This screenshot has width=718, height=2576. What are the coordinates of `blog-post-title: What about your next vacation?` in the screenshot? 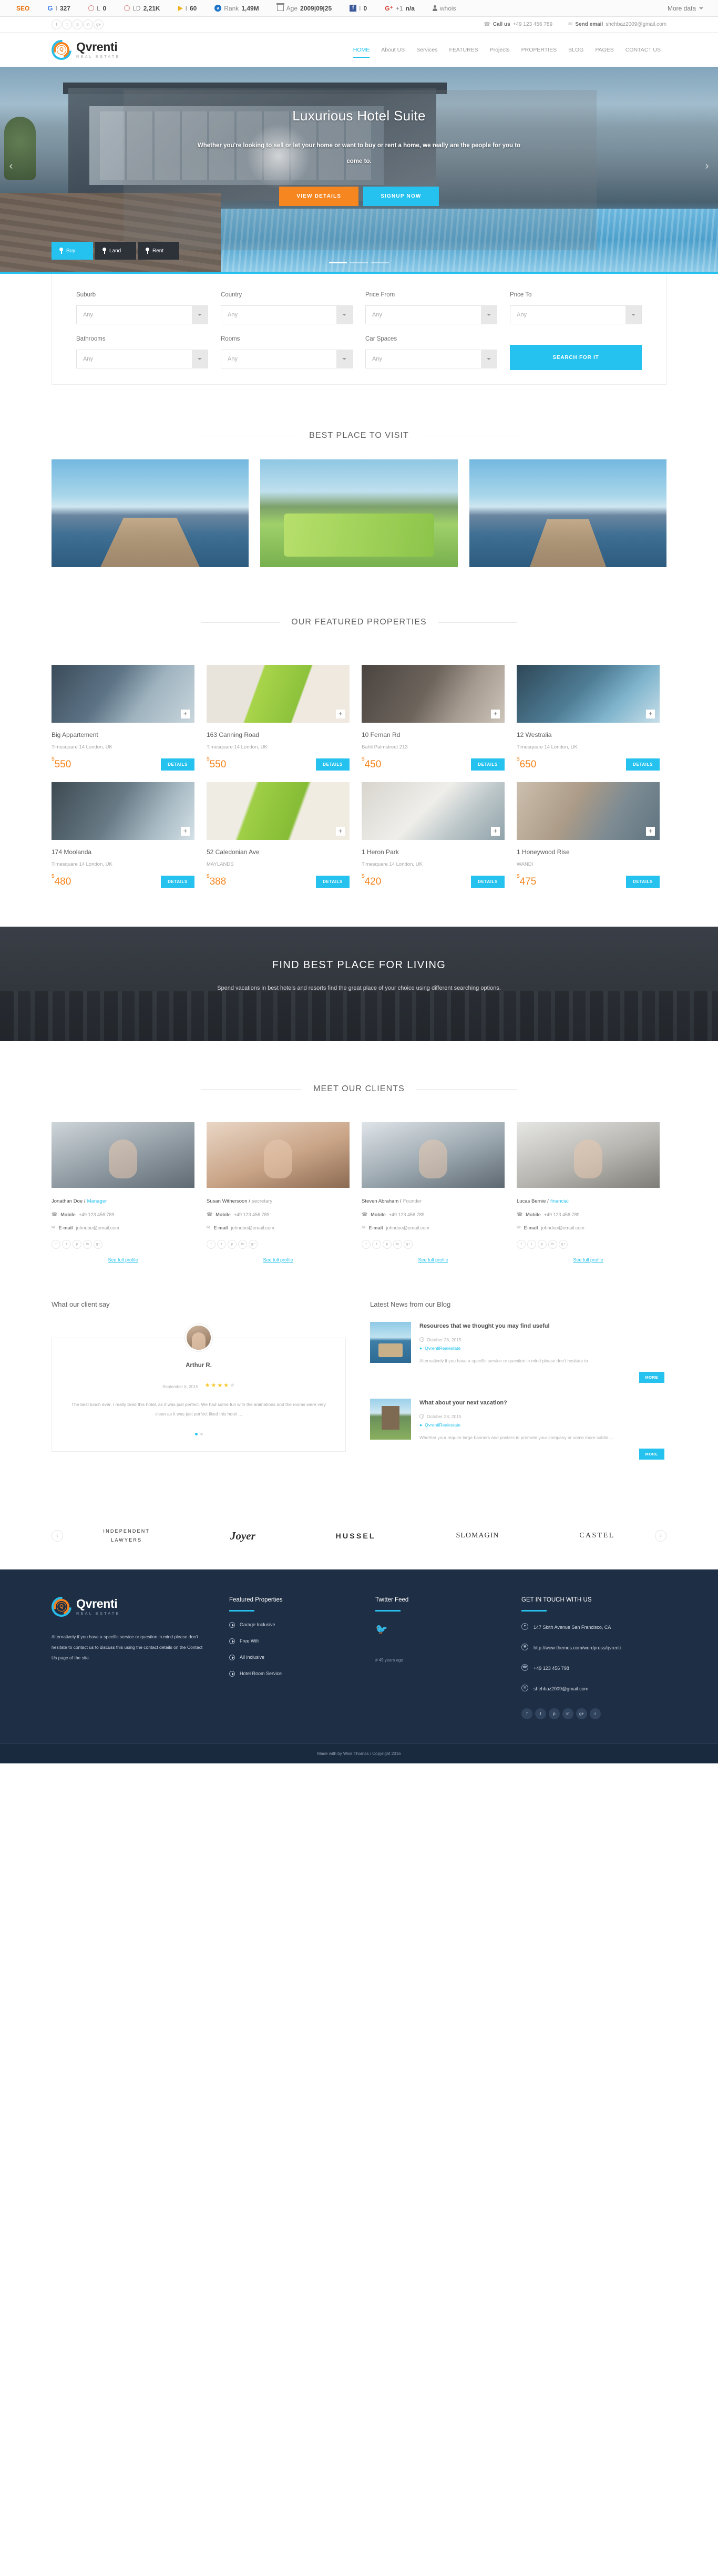 It's located at (541, 1403).